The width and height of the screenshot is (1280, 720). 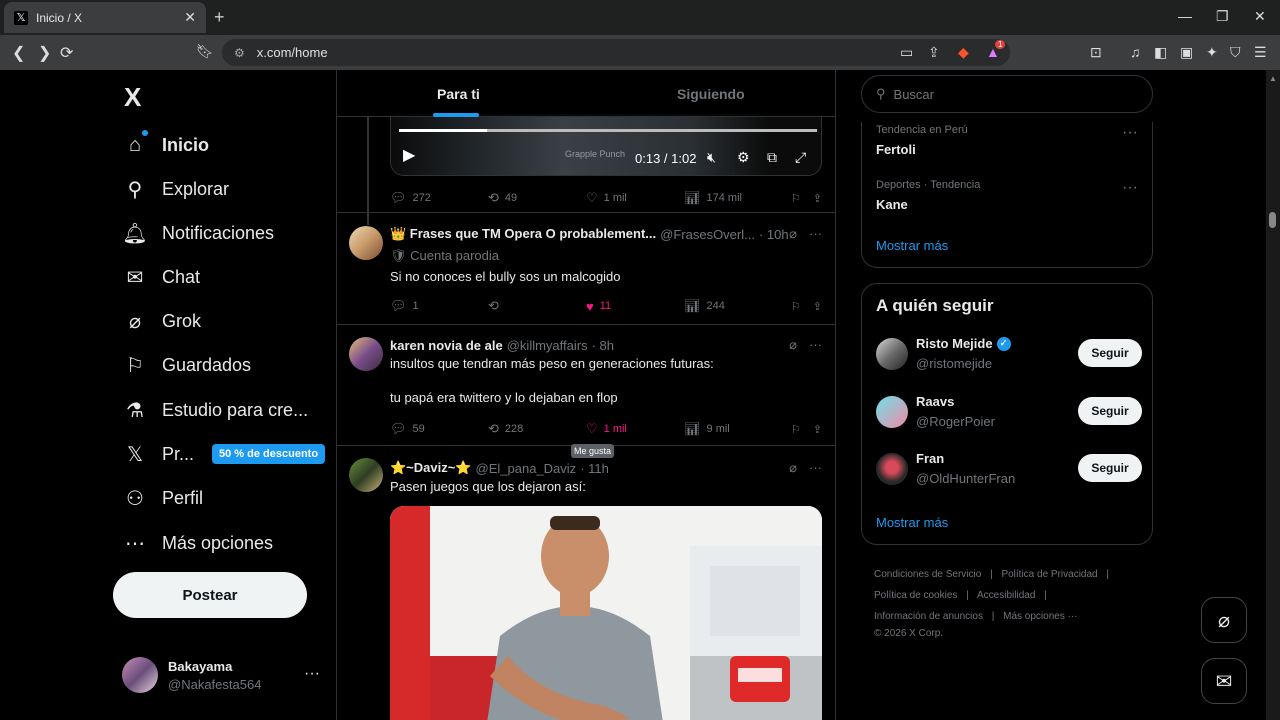 I want to click on author-name: ⭐~Daviz~⭐, so click(x=431, y=468).